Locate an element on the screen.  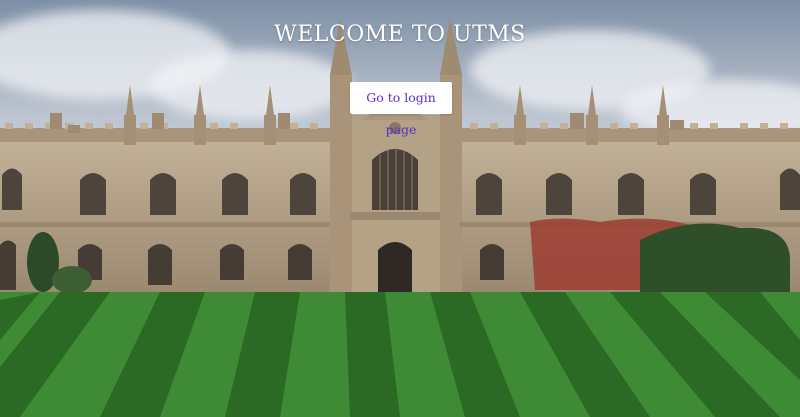
login-page-link: Go to login page is located at coordinates (401, 109).